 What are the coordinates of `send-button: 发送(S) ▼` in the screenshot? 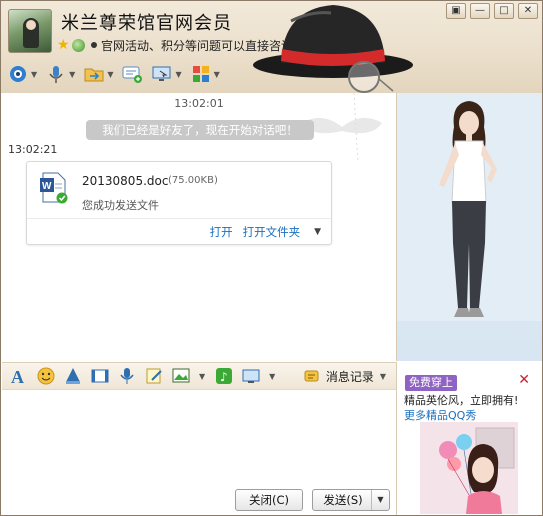 It's located at (351, 500).